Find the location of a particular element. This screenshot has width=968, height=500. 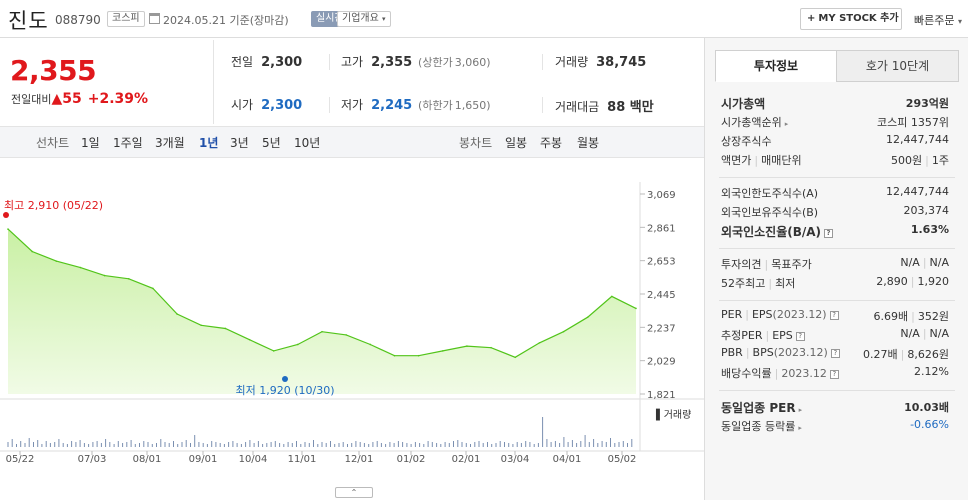

info-label: 시가총액 is located at coordinates (743, 104).